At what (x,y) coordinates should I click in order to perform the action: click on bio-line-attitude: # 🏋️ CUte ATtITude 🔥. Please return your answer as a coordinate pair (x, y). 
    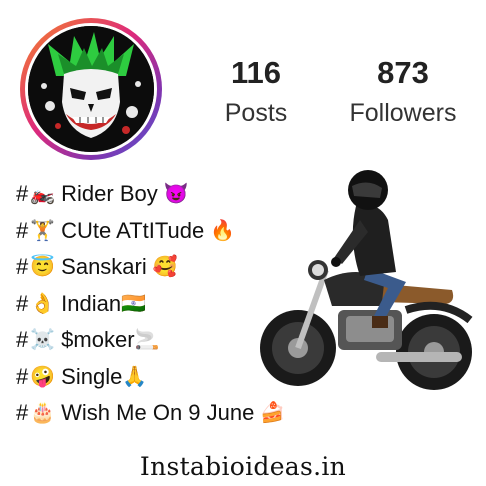
    Looking at the image, I should click on (150, 231).